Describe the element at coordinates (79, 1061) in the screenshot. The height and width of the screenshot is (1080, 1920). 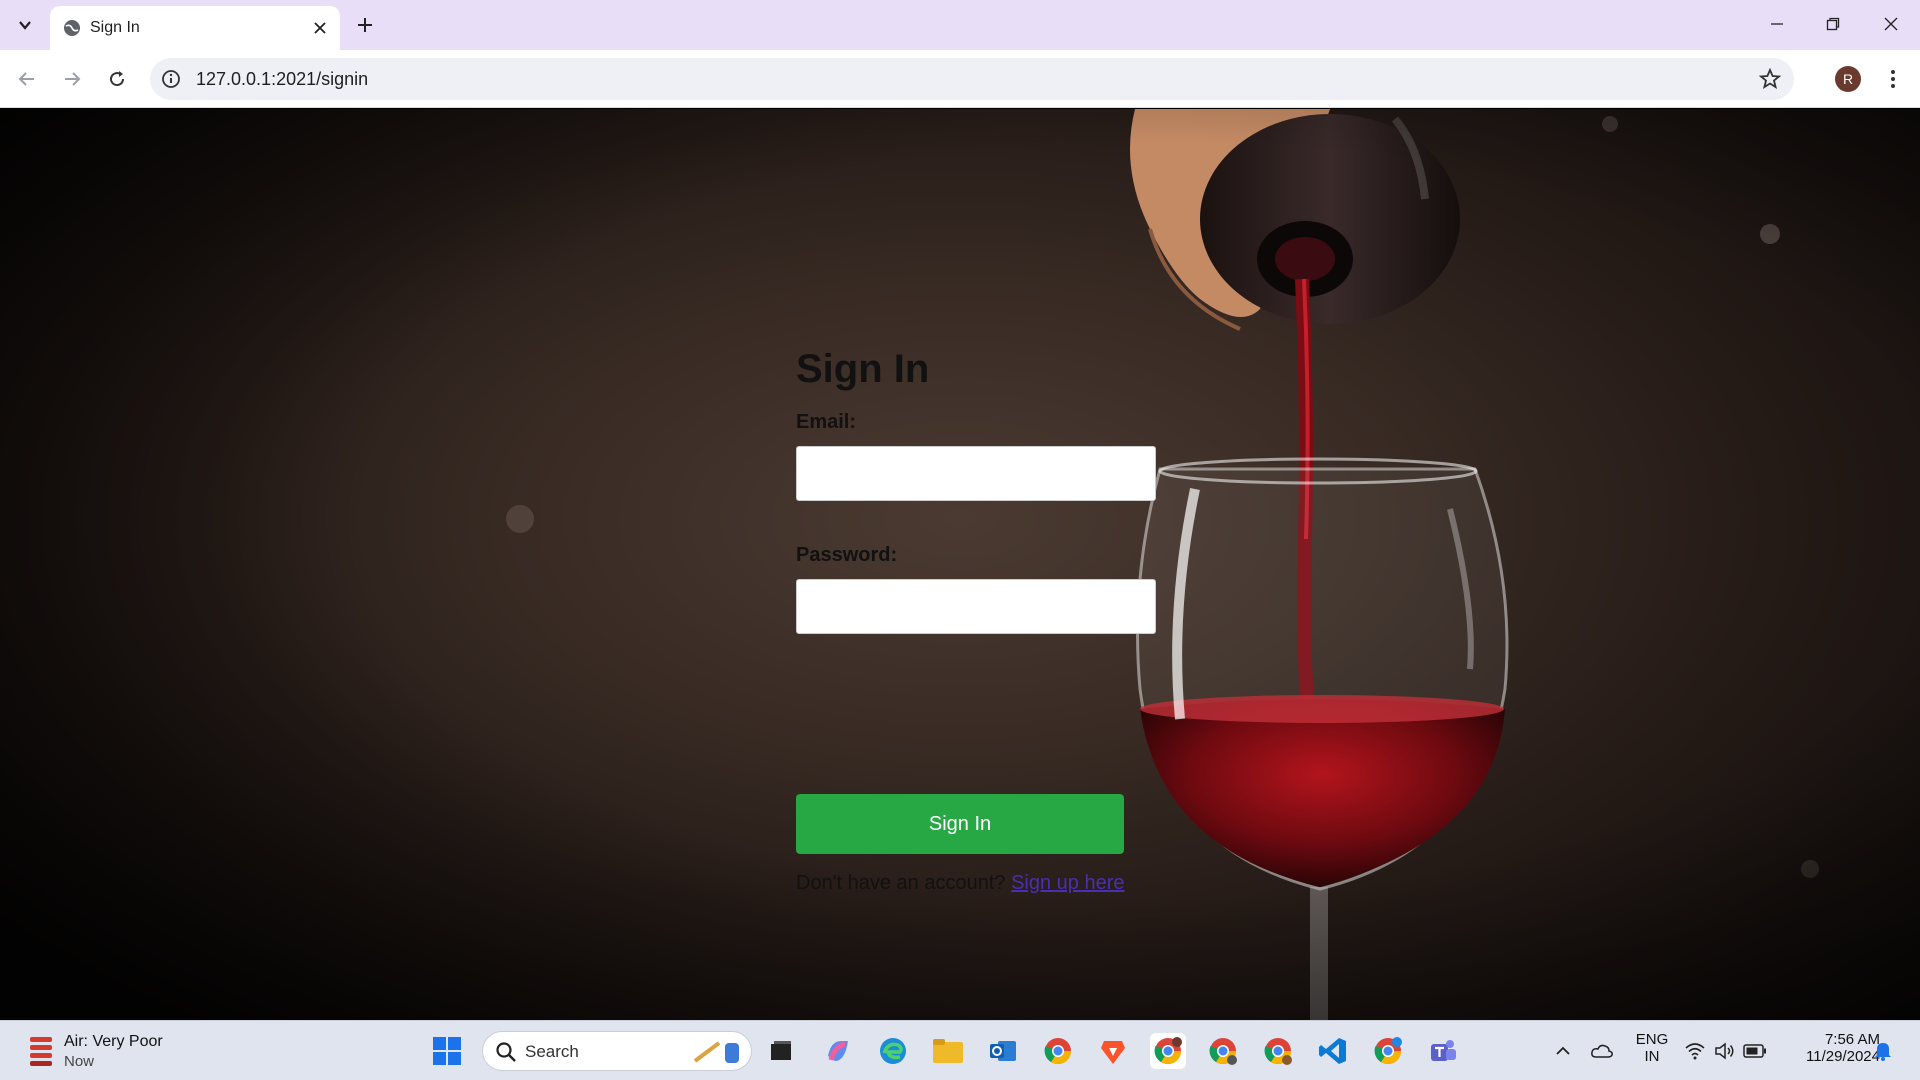
I see `weather-subtitle: Now` at that location.